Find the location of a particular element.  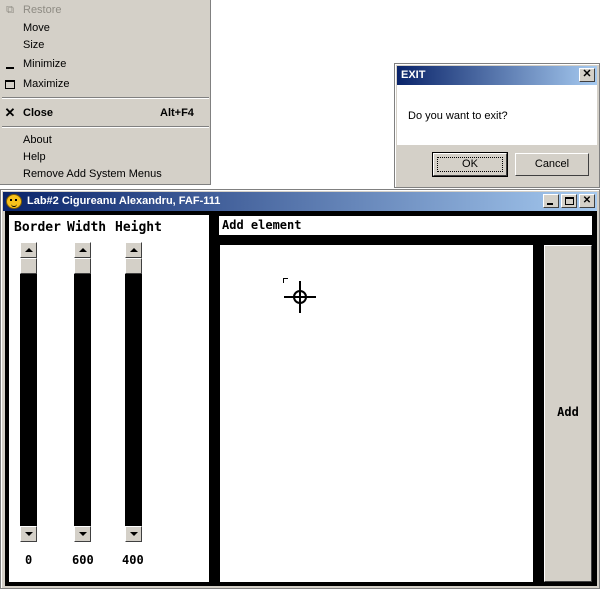

menu-item-label: Remove Add System Menus is located at coordinates (92, 174).